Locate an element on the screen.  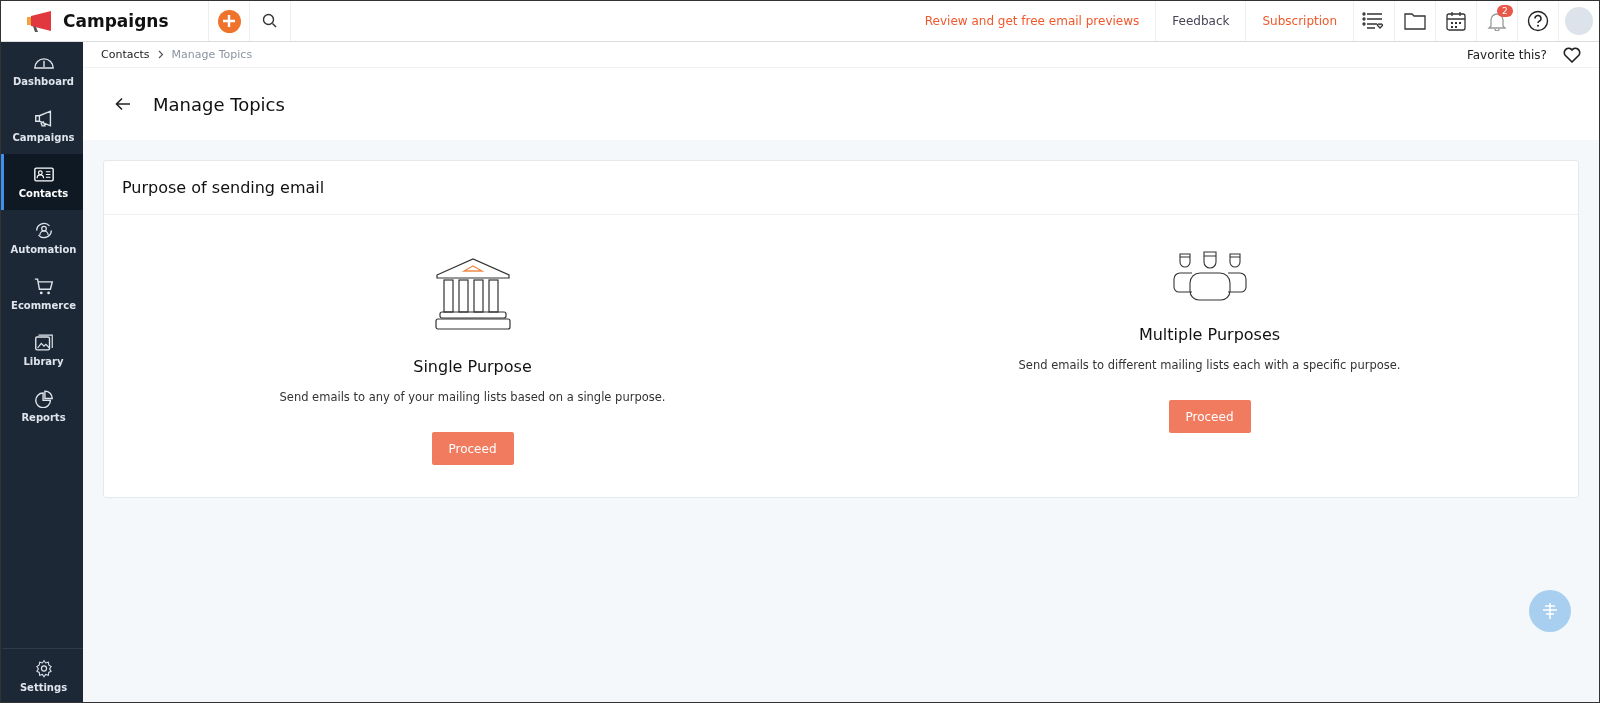
option-description: Send emails to different mailing lists each with a specific purpose. is located at coordinates (1209, 365).